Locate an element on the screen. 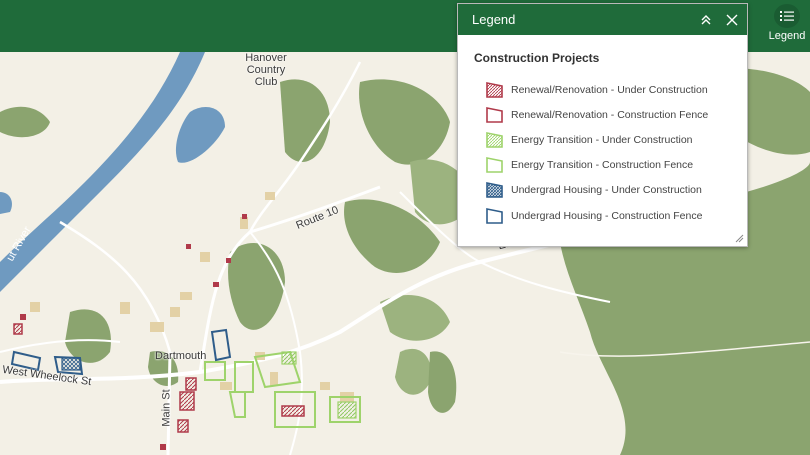 This screenshot has width=810, height=455. legend-item: Energy Transition - Under Construction is located at coordinates (616, 139).